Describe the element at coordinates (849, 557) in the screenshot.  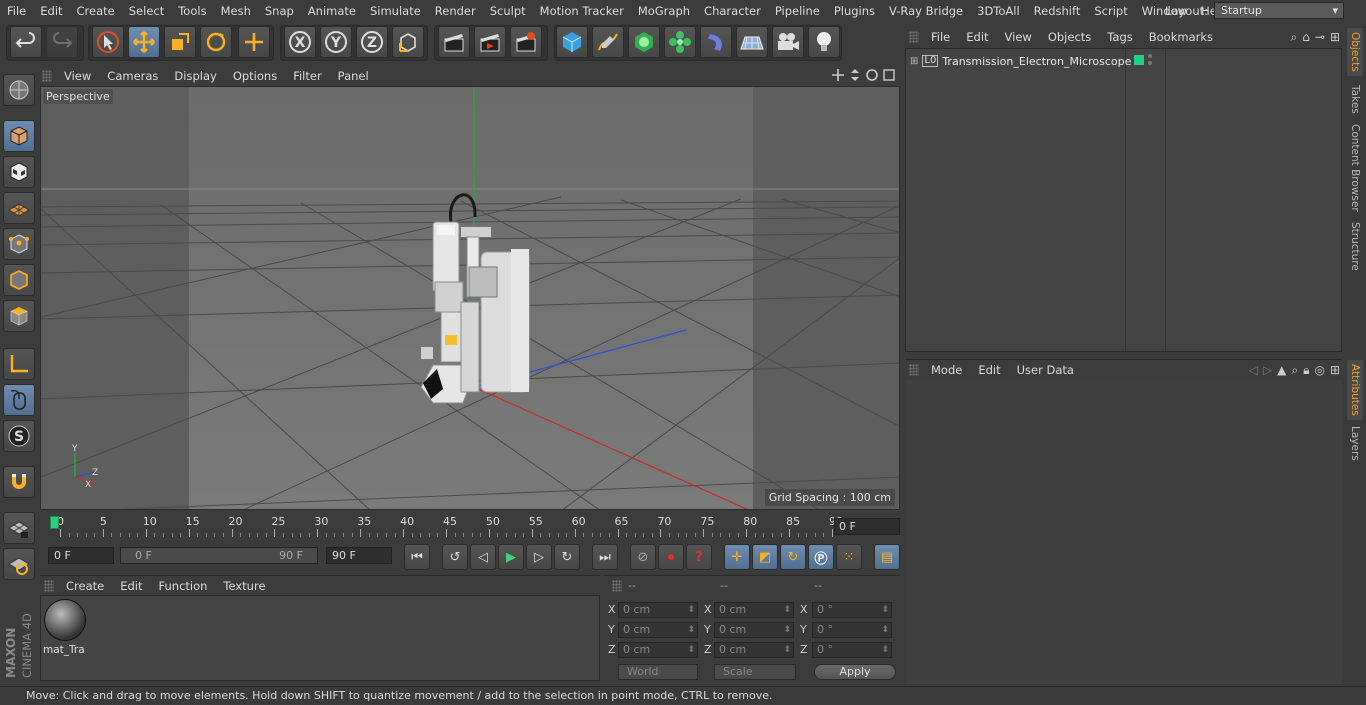
I see `record-point-level-button: ⁙` at that location.